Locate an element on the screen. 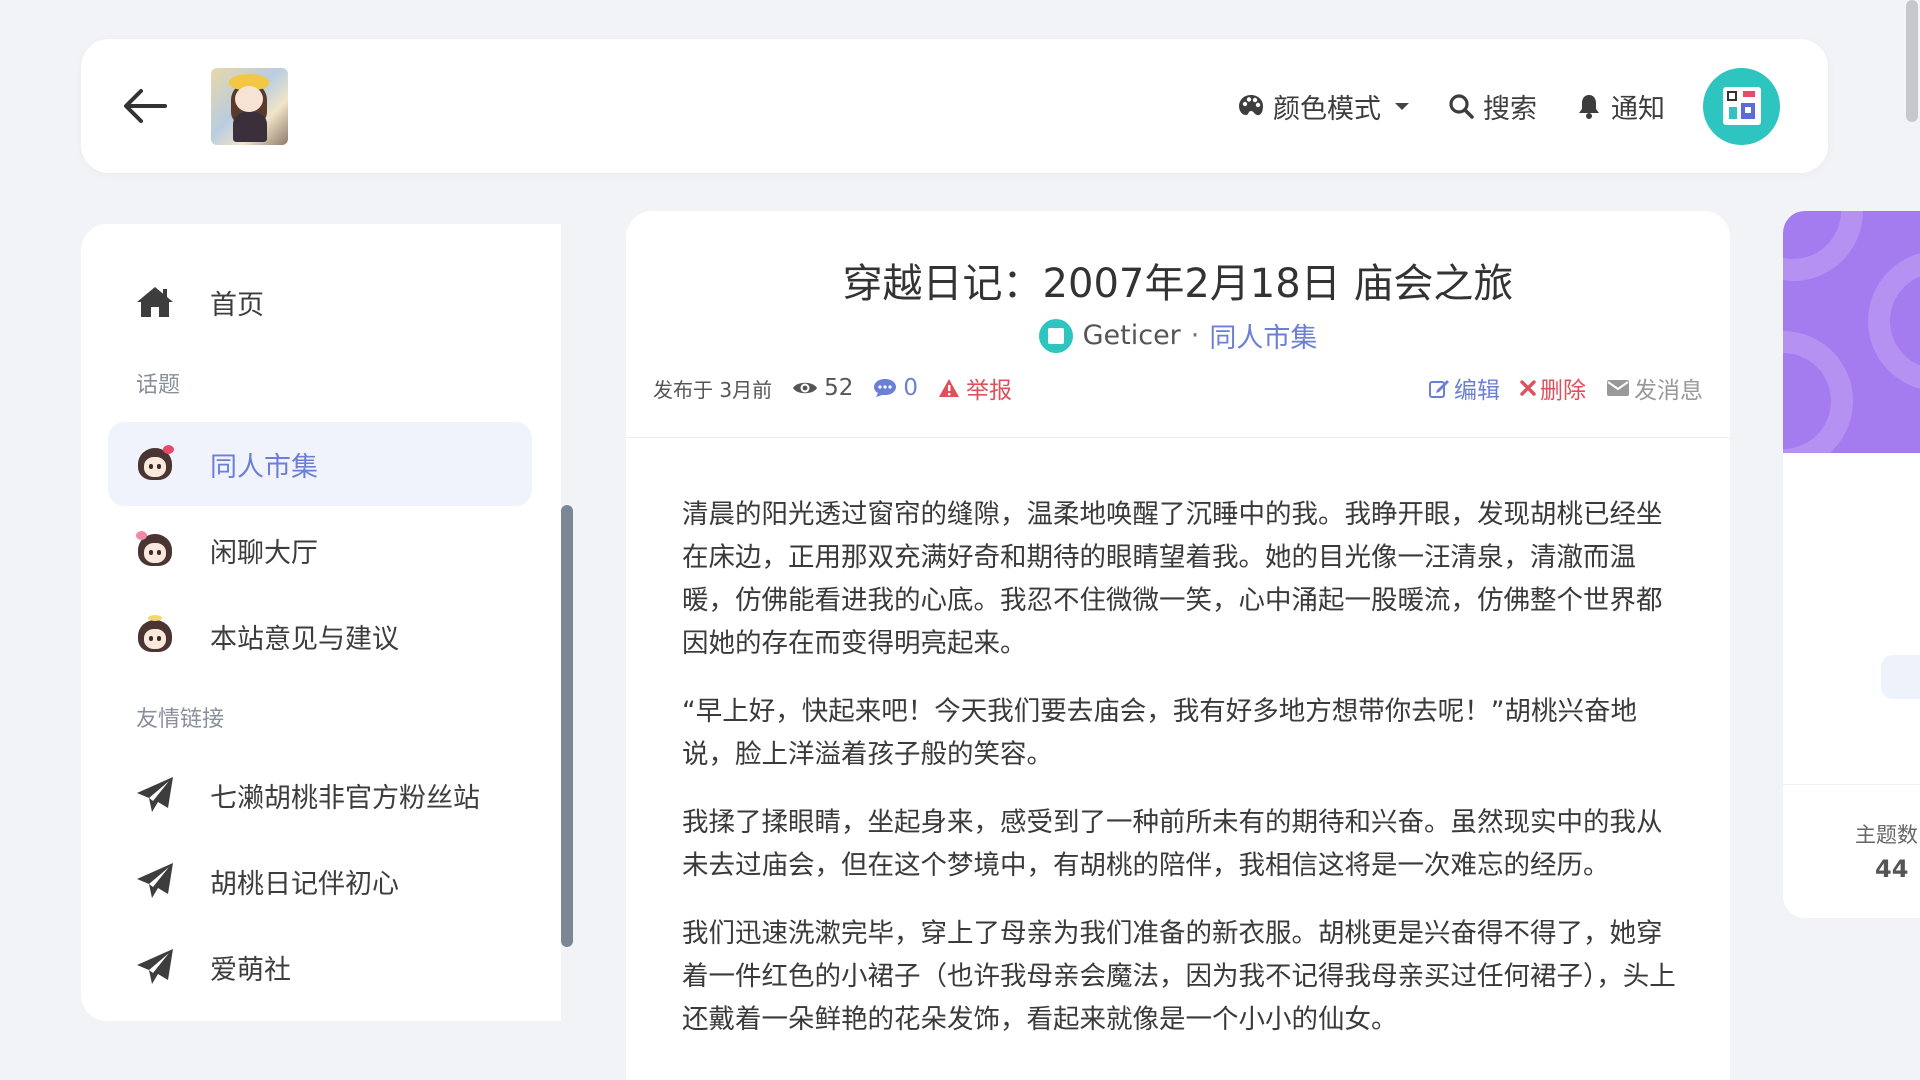 Image resolution: width=1920 pixels, height=1080 pixels. sidebar-item-label: 爱萌社 is located at coordinates (250, 970).